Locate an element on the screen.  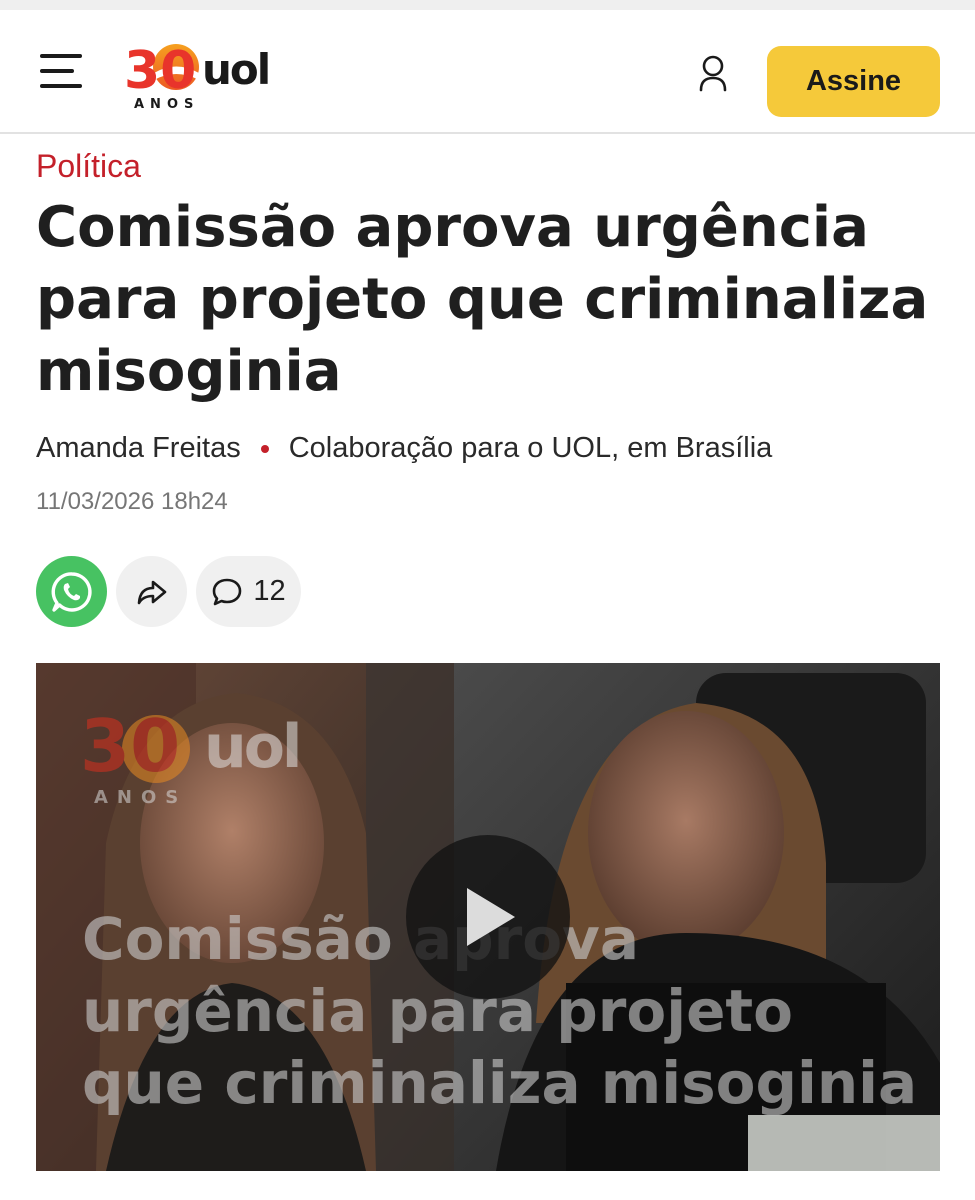
play-icon is located at coordinates (491, 917).